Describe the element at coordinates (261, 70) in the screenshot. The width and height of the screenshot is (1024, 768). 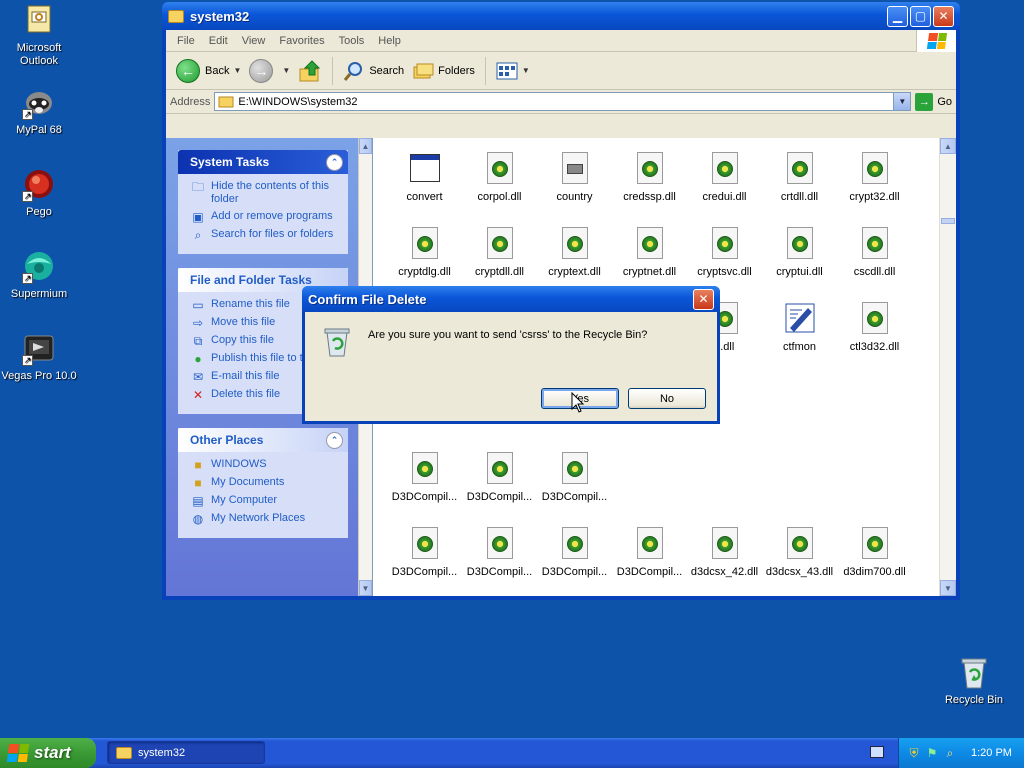
I see `forward-arrow-icon: →` at that location.